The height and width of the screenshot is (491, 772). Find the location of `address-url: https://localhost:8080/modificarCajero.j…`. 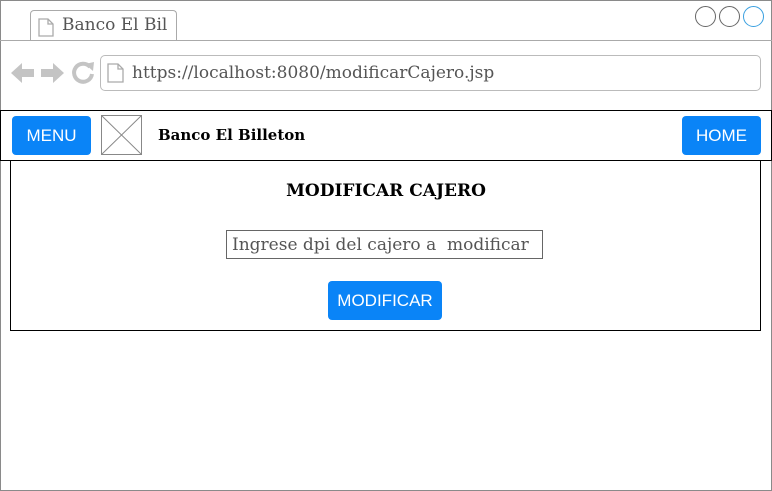

address-url: https://localhost:8080/modificarCajero.j… is located at coordinates (313, 73).